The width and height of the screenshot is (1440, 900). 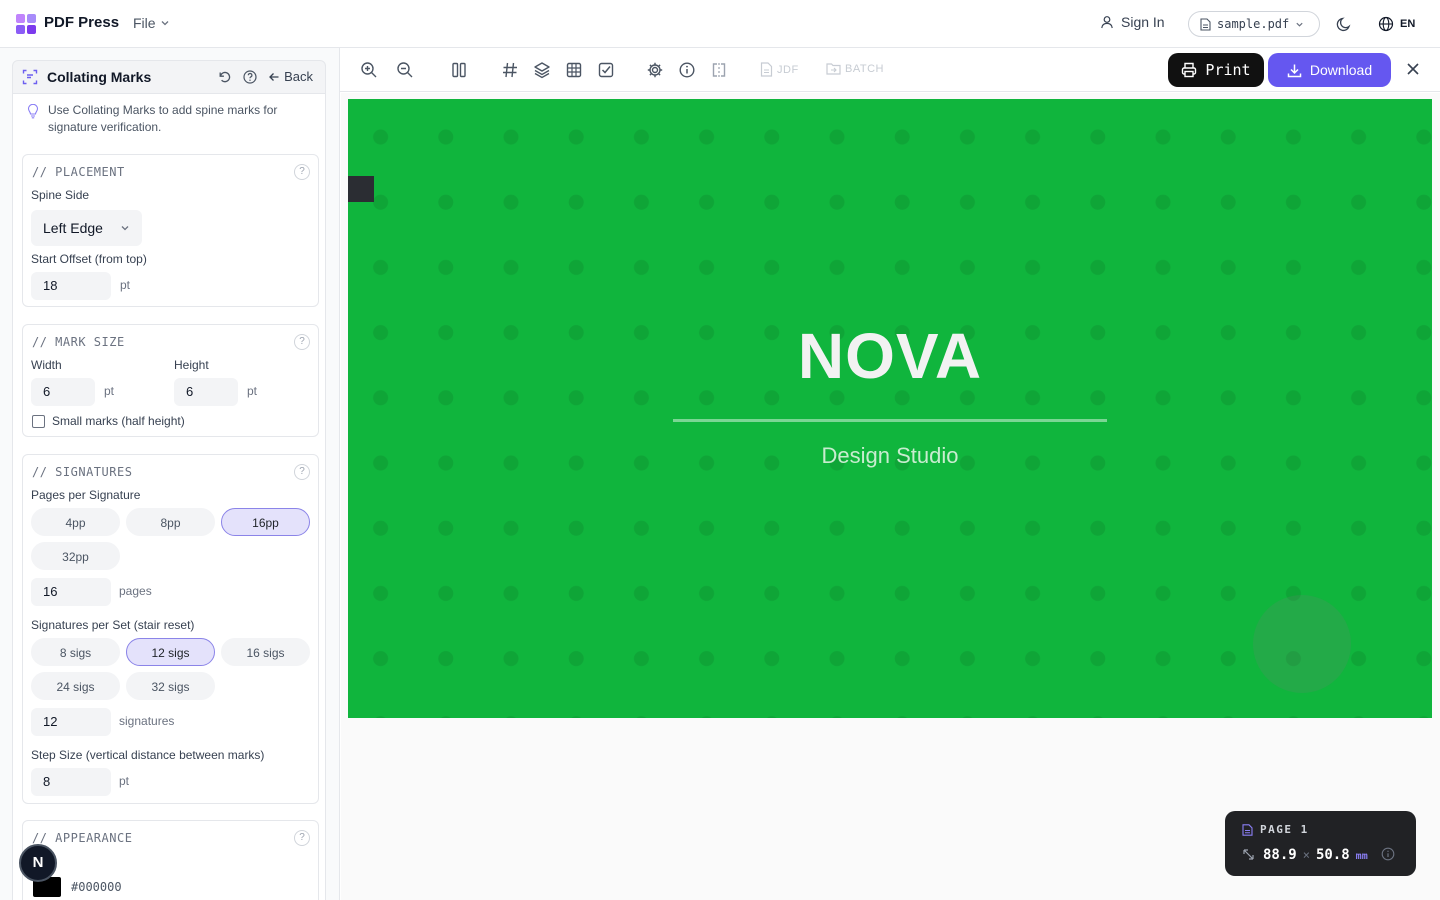 What do you see at coordinates (788, 69) in the screenshot?
I see `jdf-label: JDF` at bounding box center [788, 69].